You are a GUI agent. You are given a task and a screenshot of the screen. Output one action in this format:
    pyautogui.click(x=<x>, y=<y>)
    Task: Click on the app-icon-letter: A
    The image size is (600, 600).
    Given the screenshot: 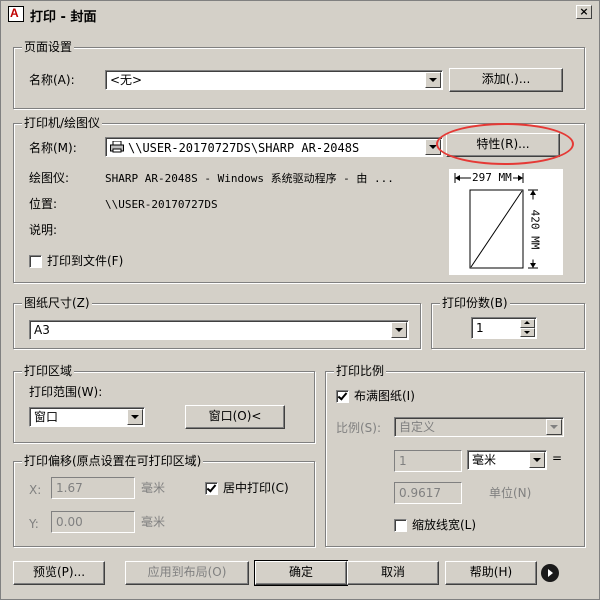 What is the action you would take?
    pyautogui.click(x=14, y=13)
    